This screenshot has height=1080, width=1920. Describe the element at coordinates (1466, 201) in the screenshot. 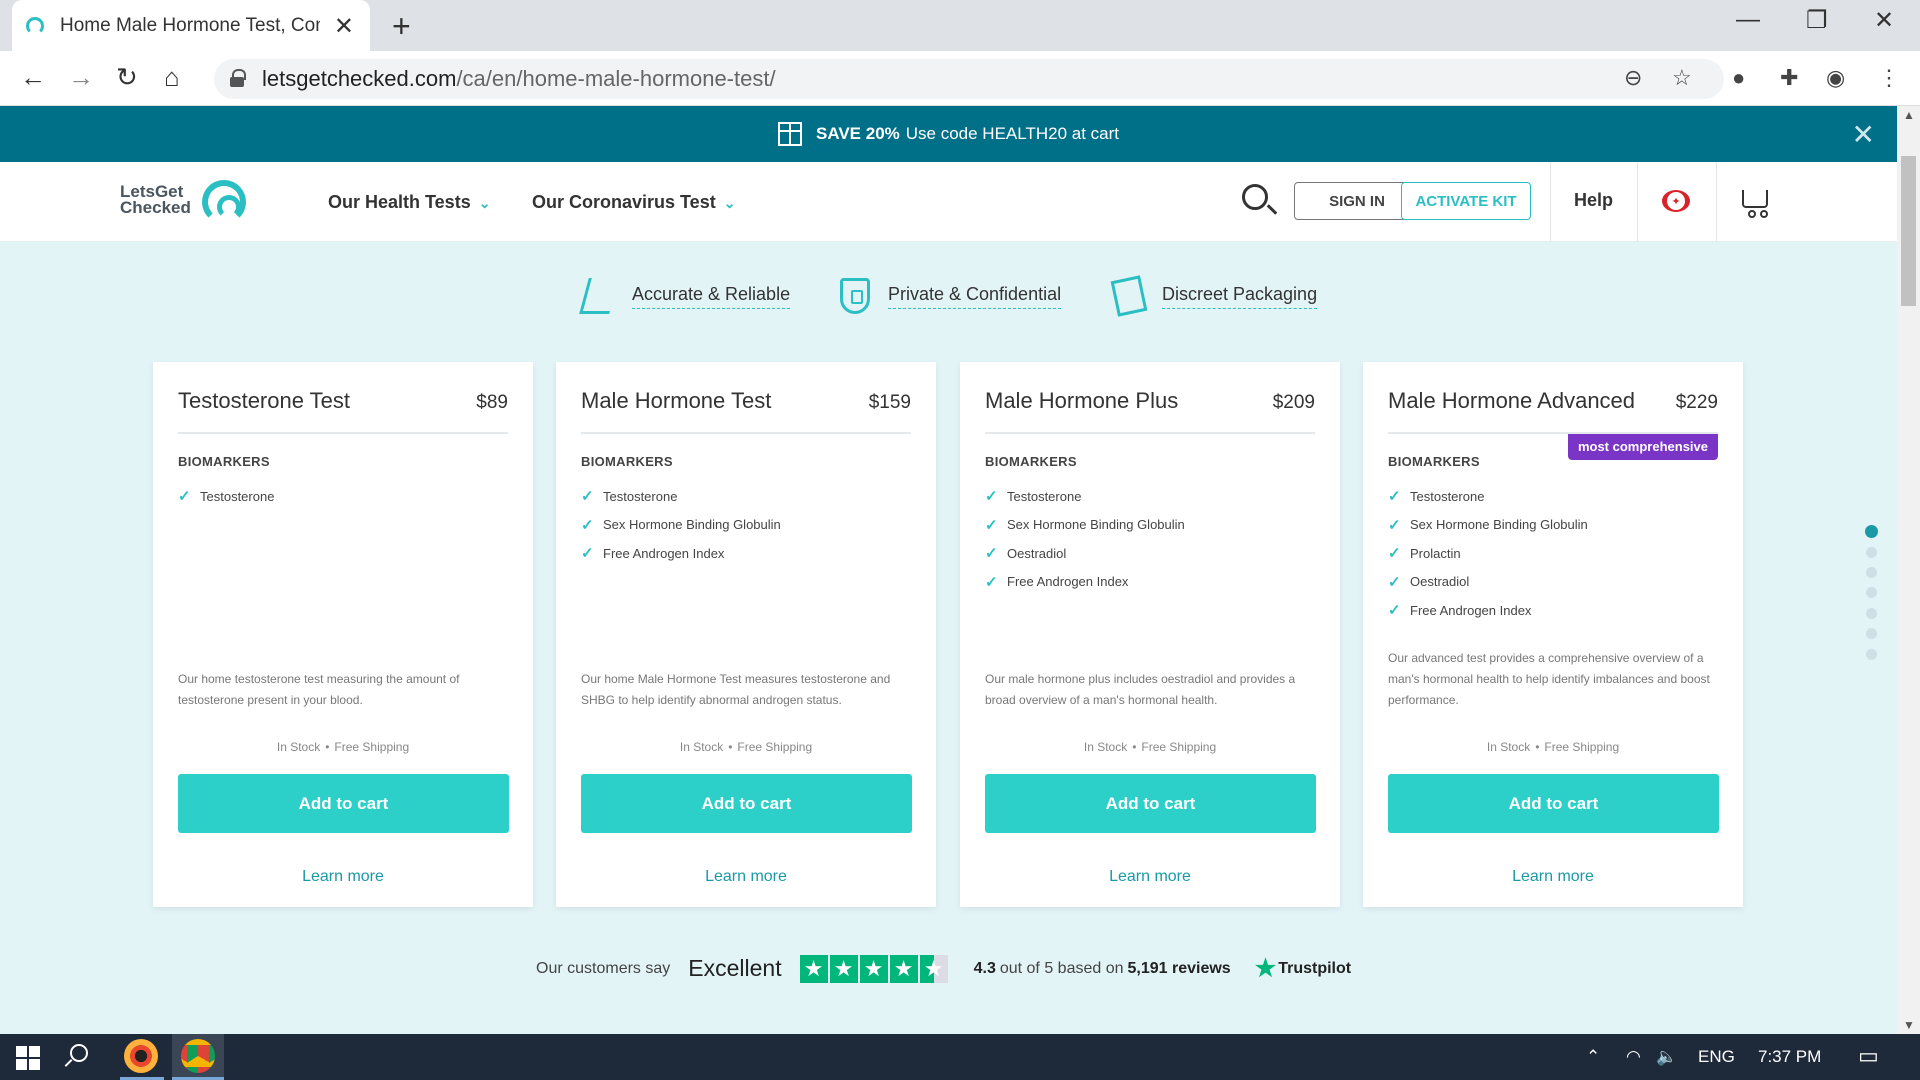

I see `activate-kit-button: ACTIVATE KIT` at that location.